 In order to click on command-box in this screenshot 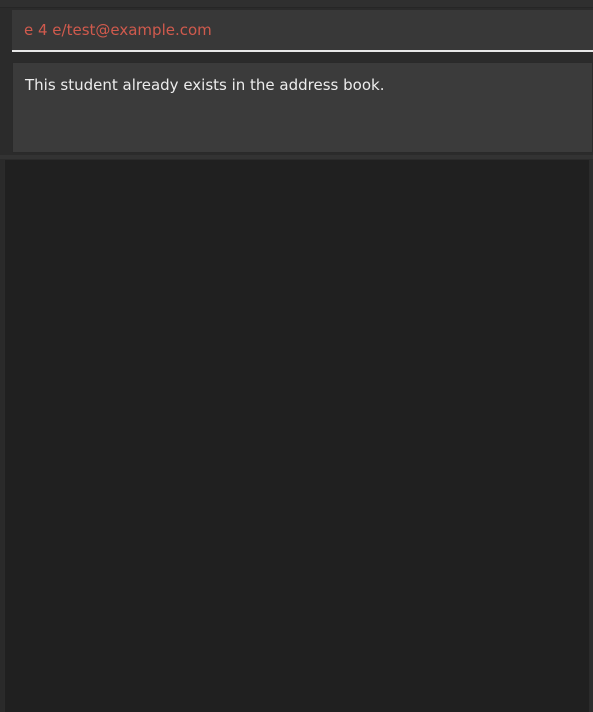, I will do `click(302, 31)`.